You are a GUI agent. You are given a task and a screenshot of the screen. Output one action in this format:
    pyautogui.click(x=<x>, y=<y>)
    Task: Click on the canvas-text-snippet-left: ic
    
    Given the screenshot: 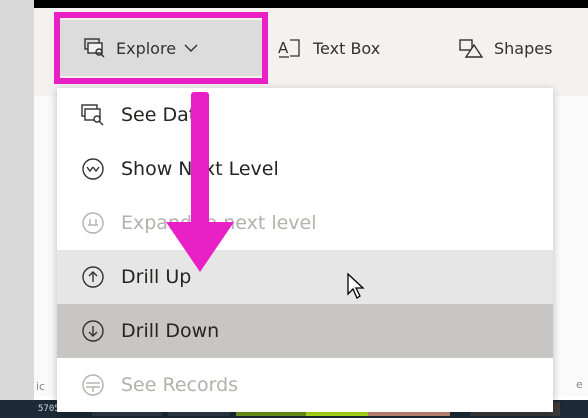 What is the action you would take?
    pyautogui.click(x=41, y=386)
    